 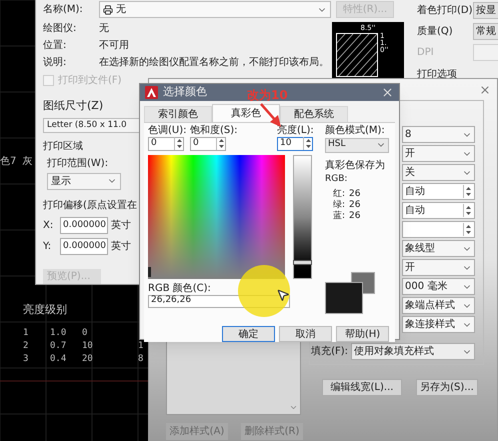 What do you see at coordinates (108, 9) in the screenshot?
I see `printer-icon` at bounding box center [108, 9].